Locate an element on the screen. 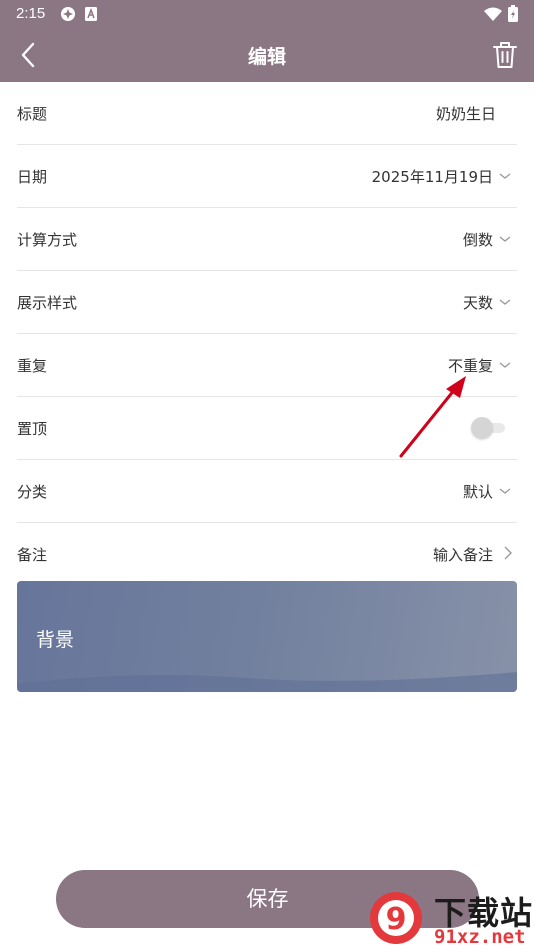 The width and height of the screenshot is (534, 950). calc-method-value: 倒数 is located at coordinates (477, 240).